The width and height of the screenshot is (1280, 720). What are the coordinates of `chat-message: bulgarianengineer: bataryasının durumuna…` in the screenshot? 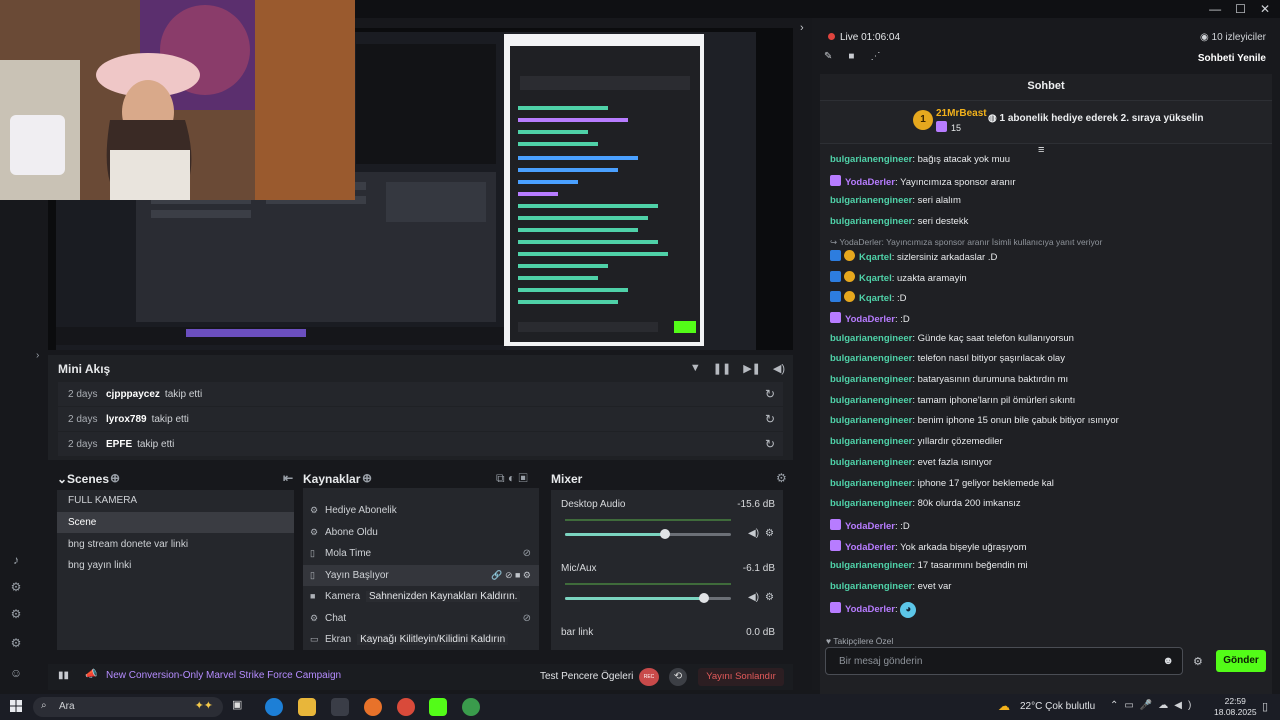 It's located at (949, 379).